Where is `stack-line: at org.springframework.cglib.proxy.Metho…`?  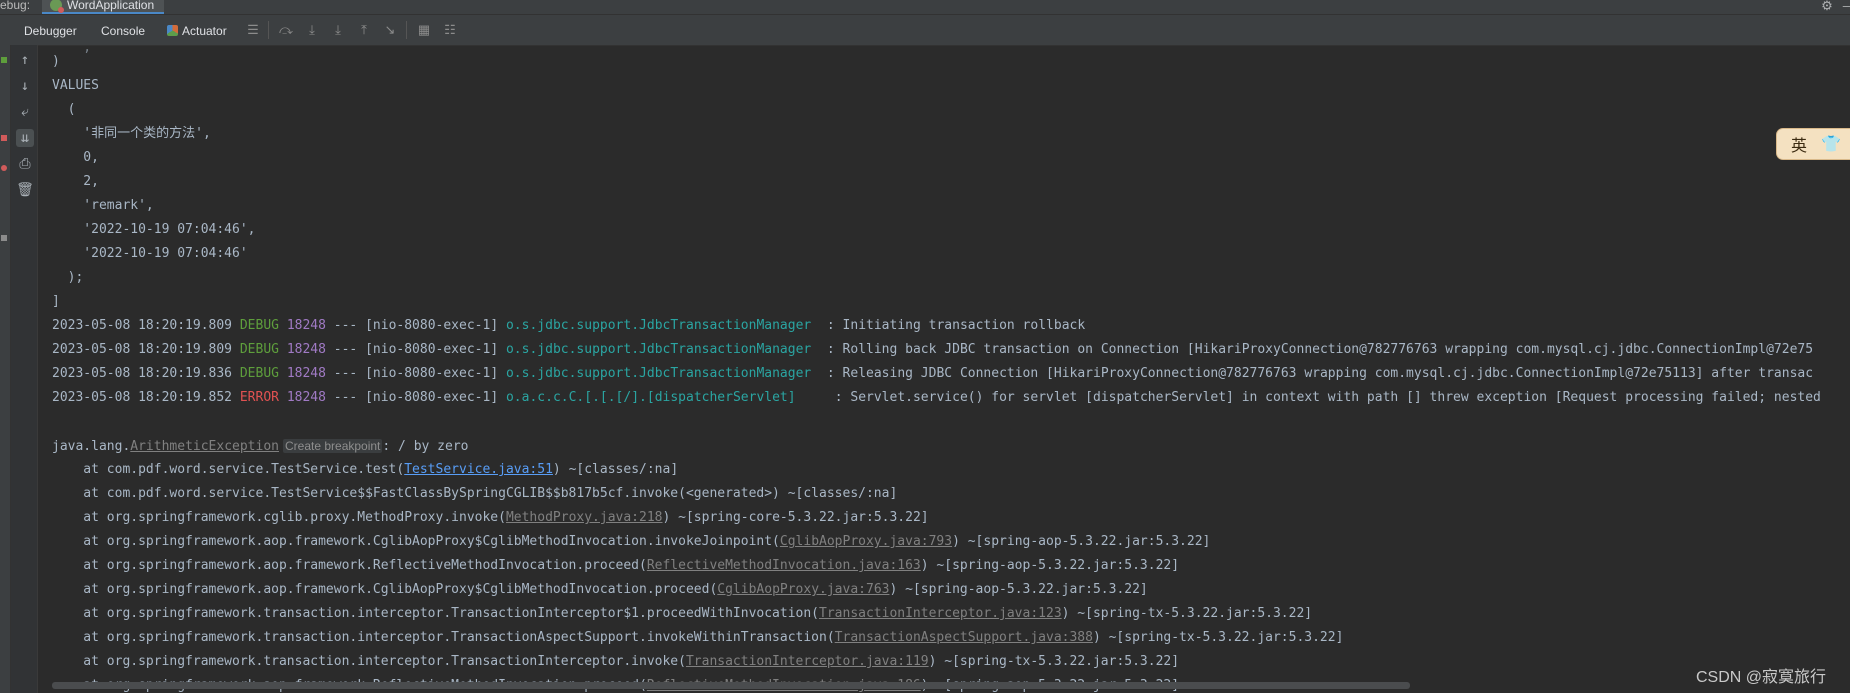
stack-line: at org.springframework.cglib.proxy.Metho… is located at coordinates (490, 518).